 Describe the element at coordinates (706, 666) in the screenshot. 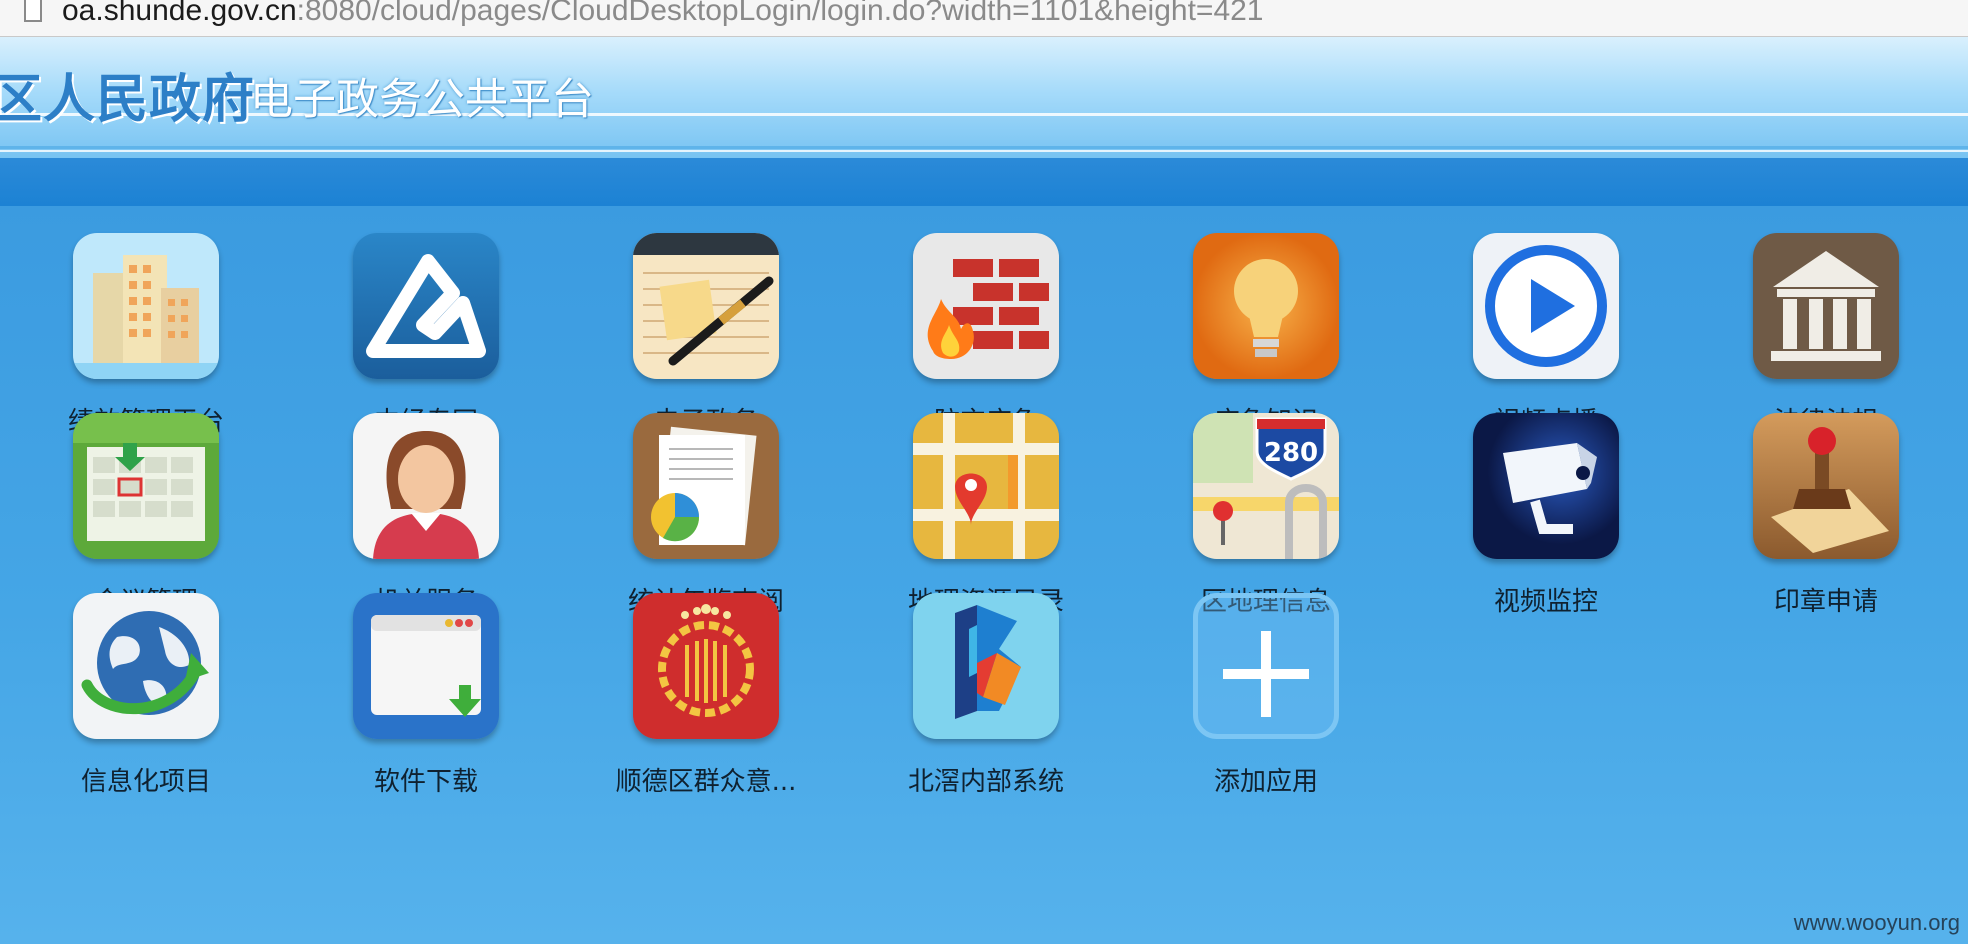

I see `emblem-icon` at that location.